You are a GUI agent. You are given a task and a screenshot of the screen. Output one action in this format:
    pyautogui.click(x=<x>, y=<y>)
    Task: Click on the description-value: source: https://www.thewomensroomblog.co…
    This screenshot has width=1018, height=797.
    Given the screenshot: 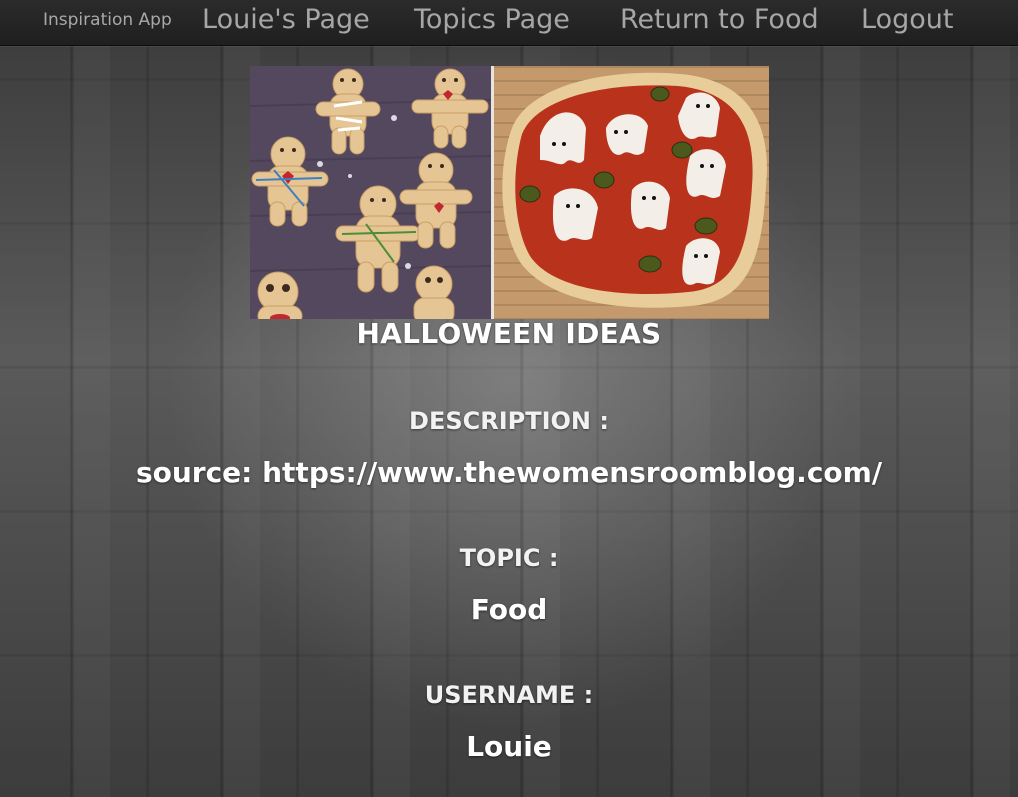 What is the action you would take?
    pyautogui.click(x=509, y=472)
    